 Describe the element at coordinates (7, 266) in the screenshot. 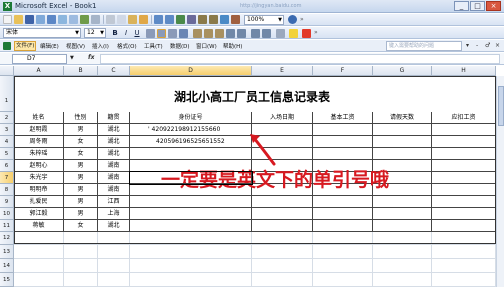

I see `row-header-14: 14` at that location.